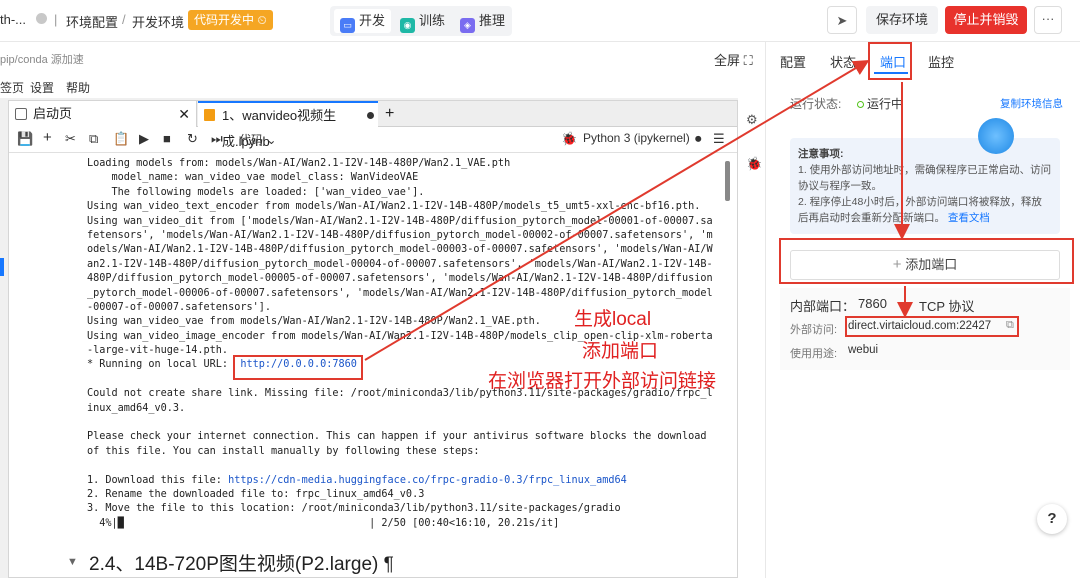 The image size is (1080, 578). Describe the element at coordinates (620, 351) in the screenshot. I see `annotation-add-port: 添加端口` at that location.